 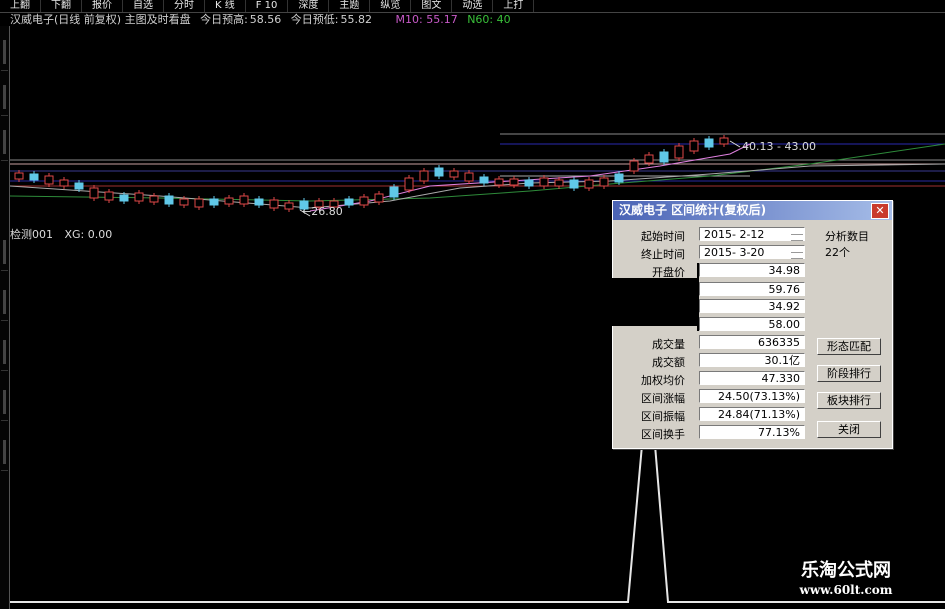 What do you see at coordinates (61, 6) in the screenshot?
I see `menu-item: 下翻` at bounding box center [61, 6].